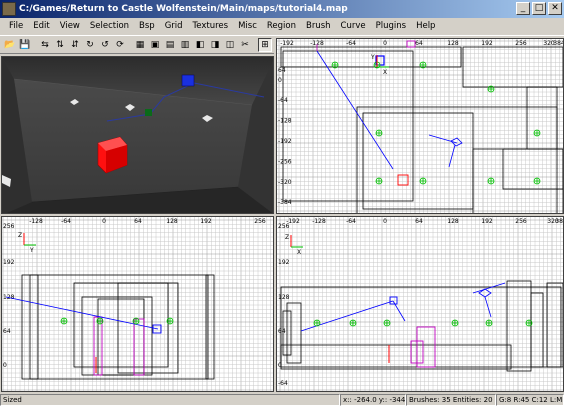 Image resolution: width=564 pixels, height=406 pixels. Describe the element at coordinates (245, 45) in the screenshot. I see `clipper-icon: ✂` at that location.